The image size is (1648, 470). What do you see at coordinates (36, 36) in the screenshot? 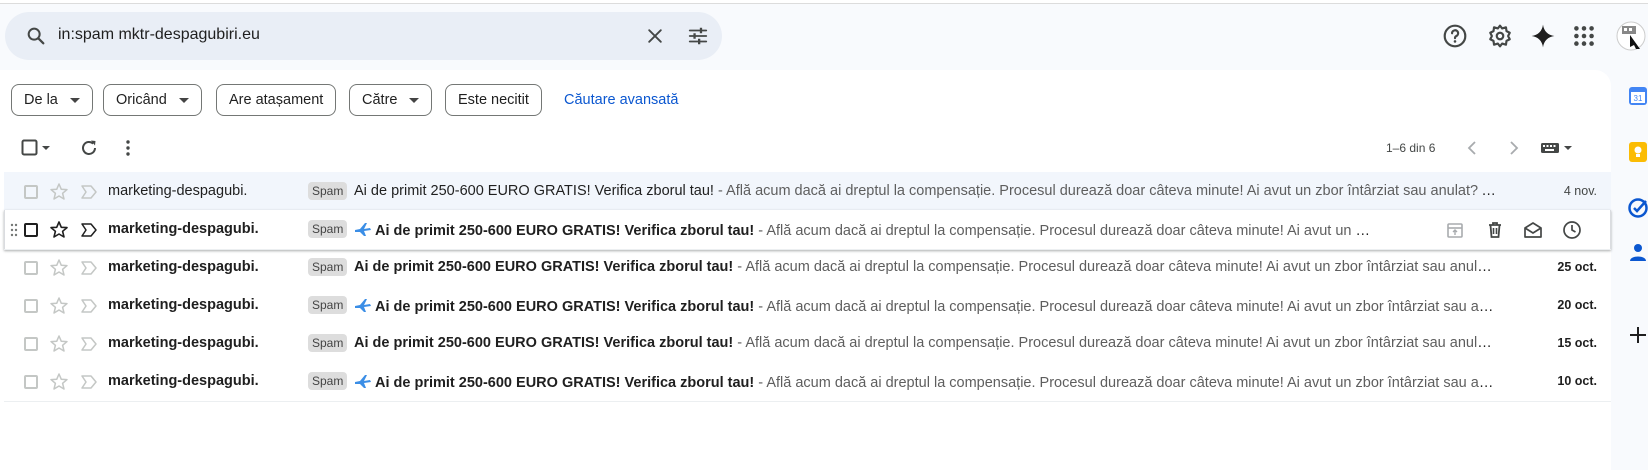
I see `search-icon` at bounding box center [36, 36].